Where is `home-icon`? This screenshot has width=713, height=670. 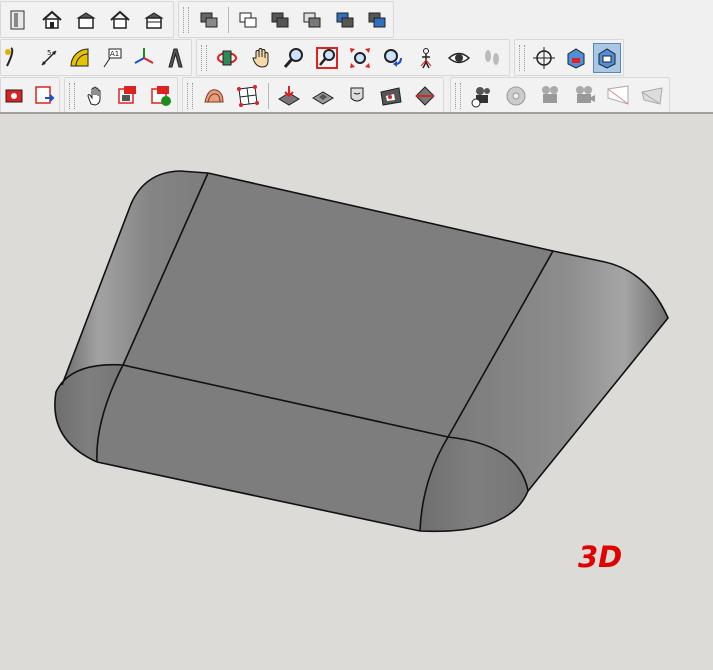
home-icon is located at coordinates (52, 20).